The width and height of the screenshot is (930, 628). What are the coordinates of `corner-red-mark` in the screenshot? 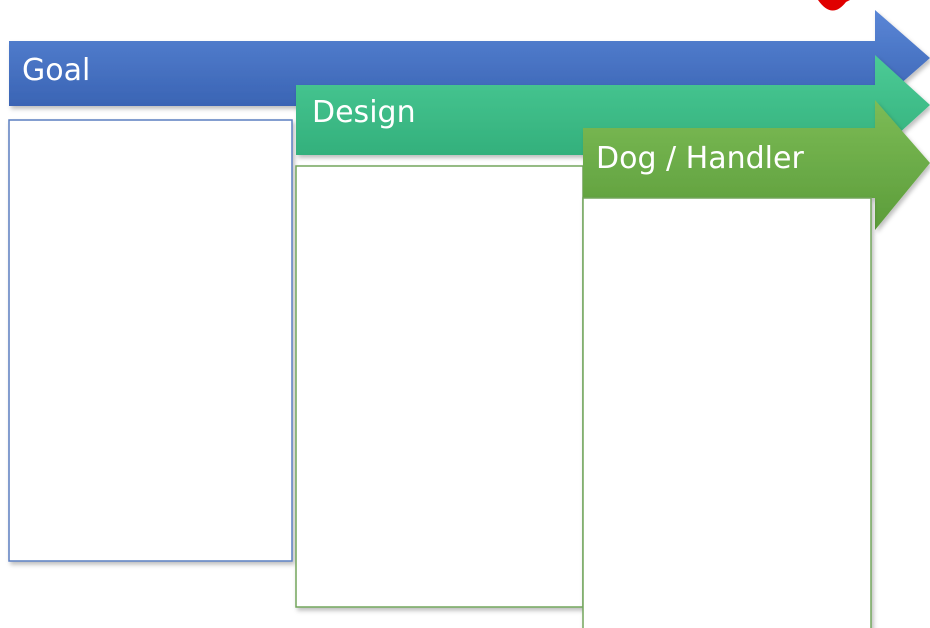 It's located at (834, 5).